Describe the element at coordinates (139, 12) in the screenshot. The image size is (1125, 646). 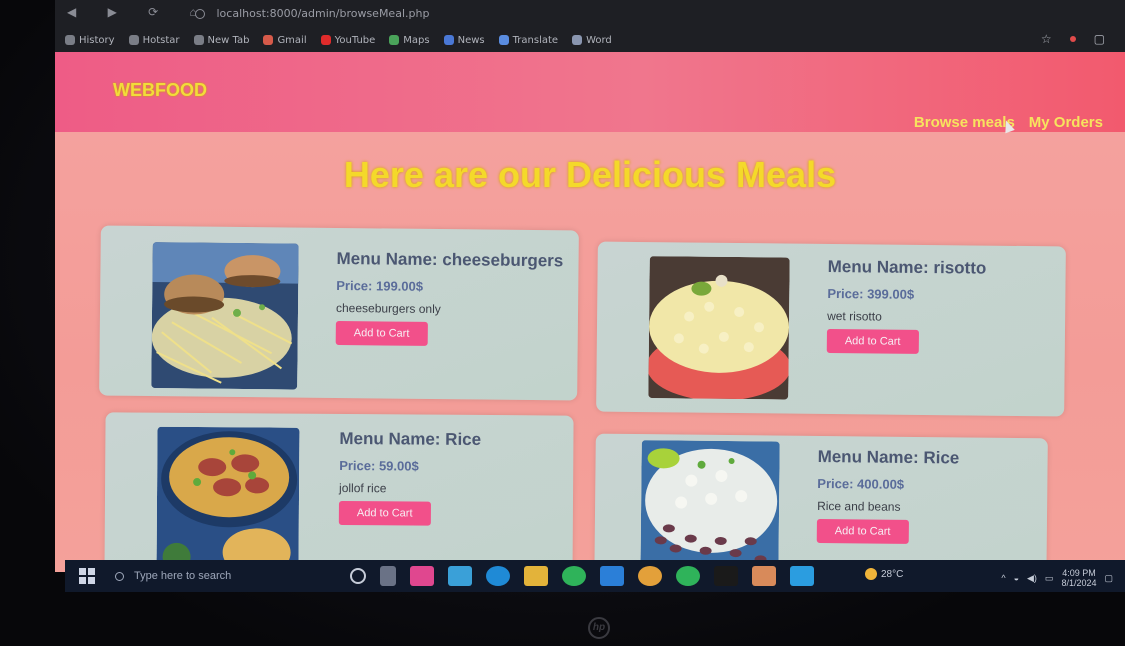
I see `browser-nav-buttons: ◀ ▶ ⟳ ⌂` at that location.